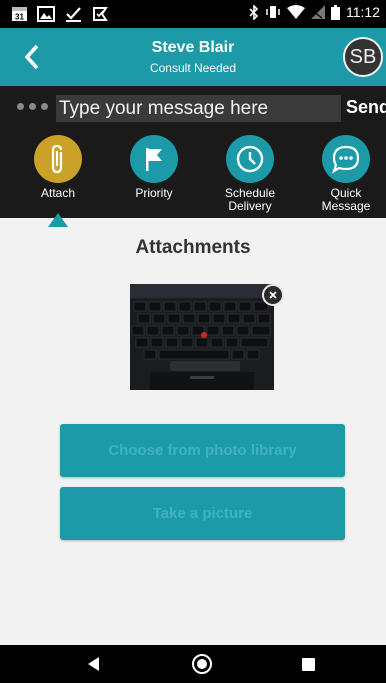  Describe the element at coordinates (46, 13) in the screenshot. I see `gallery-icon` at that location.